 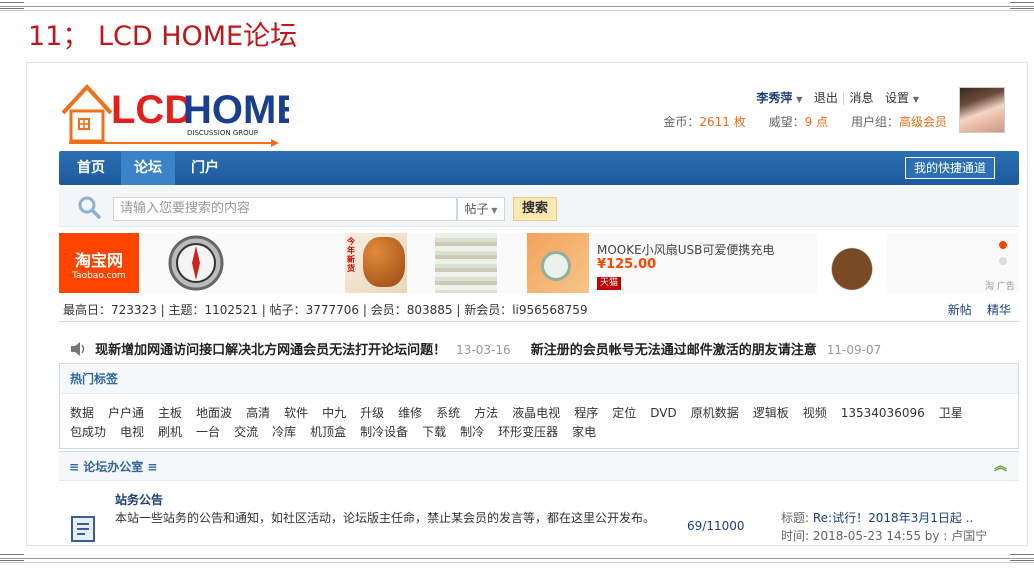 What do you see at coordinates (472, 432) in the screenshot?
I see `hot-tag: 制冷` at bounding box center [472, 432].